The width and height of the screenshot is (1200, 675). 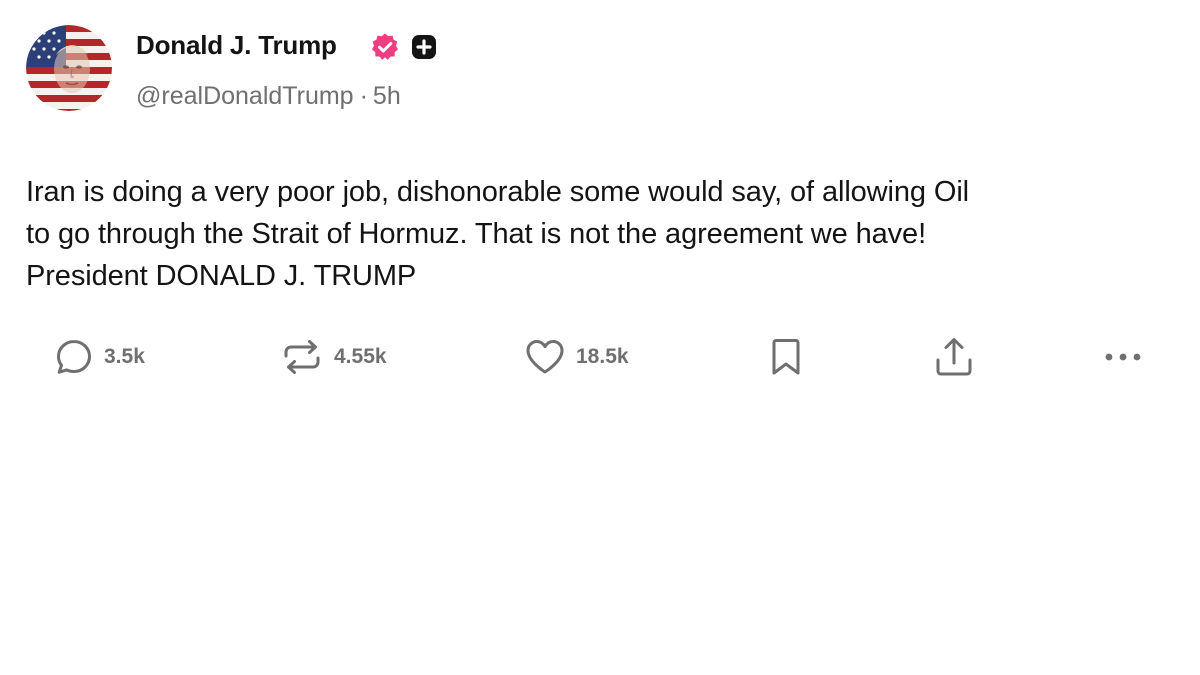 I want to click on more-options-button, so click(x=1123, y=357).